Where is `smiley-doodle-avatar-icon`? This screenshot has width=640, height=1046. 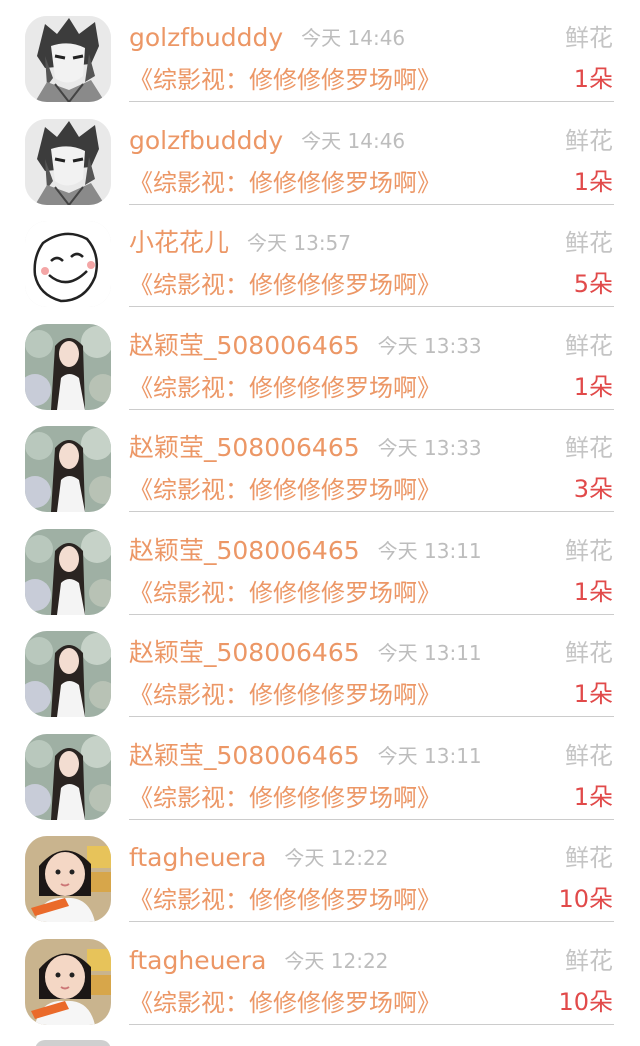
smiley-doodle-avatar-icon is located at coordinates (68, 264).